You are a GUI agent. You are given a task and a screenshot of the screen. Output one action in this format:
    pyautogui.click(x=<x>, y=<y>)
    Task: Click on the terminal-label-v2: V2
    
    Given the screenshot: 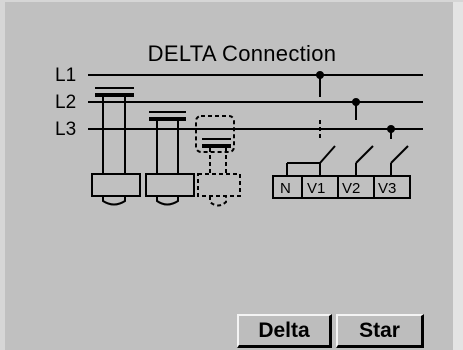 What is the action you would take?
    pyautogui.click(x=351, y=188)
    